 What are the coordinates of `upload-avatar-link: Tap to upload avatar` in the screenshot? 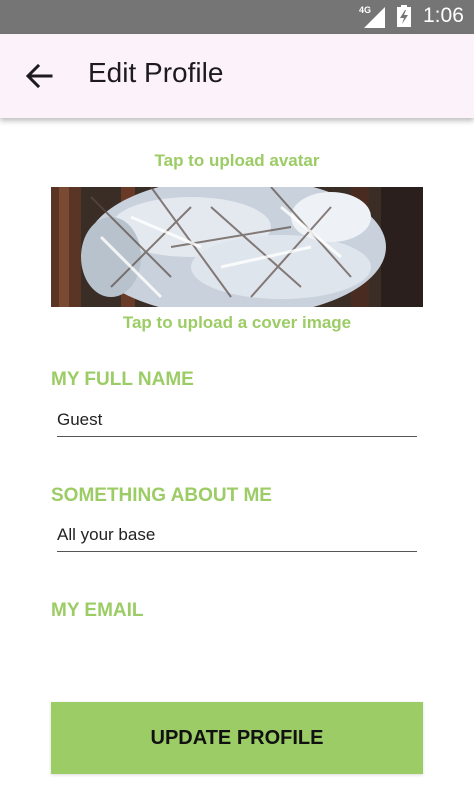 It's located at (237, 161).